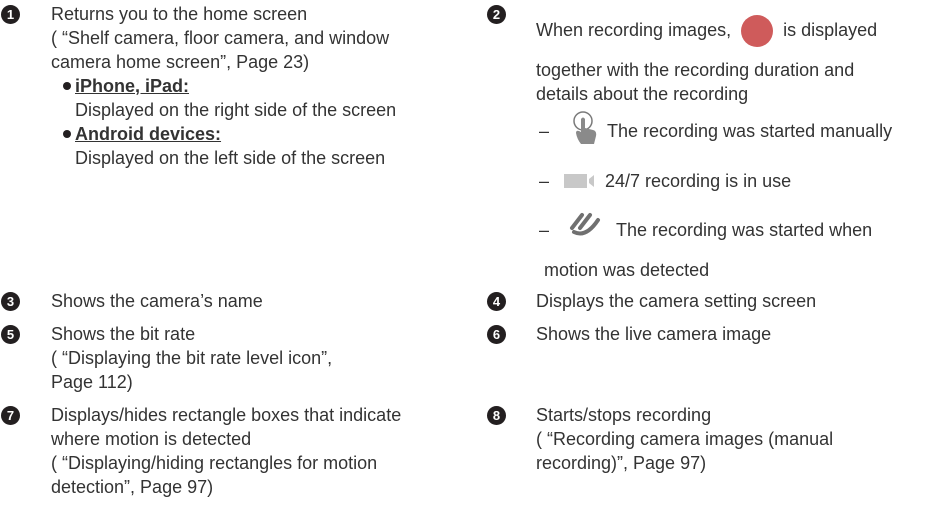 The height and width of the screenshot is (510, 942). Describe the element at coordinates (627, 270) in the screenshot. I see `motion-text-2: motion was detected` at that location.